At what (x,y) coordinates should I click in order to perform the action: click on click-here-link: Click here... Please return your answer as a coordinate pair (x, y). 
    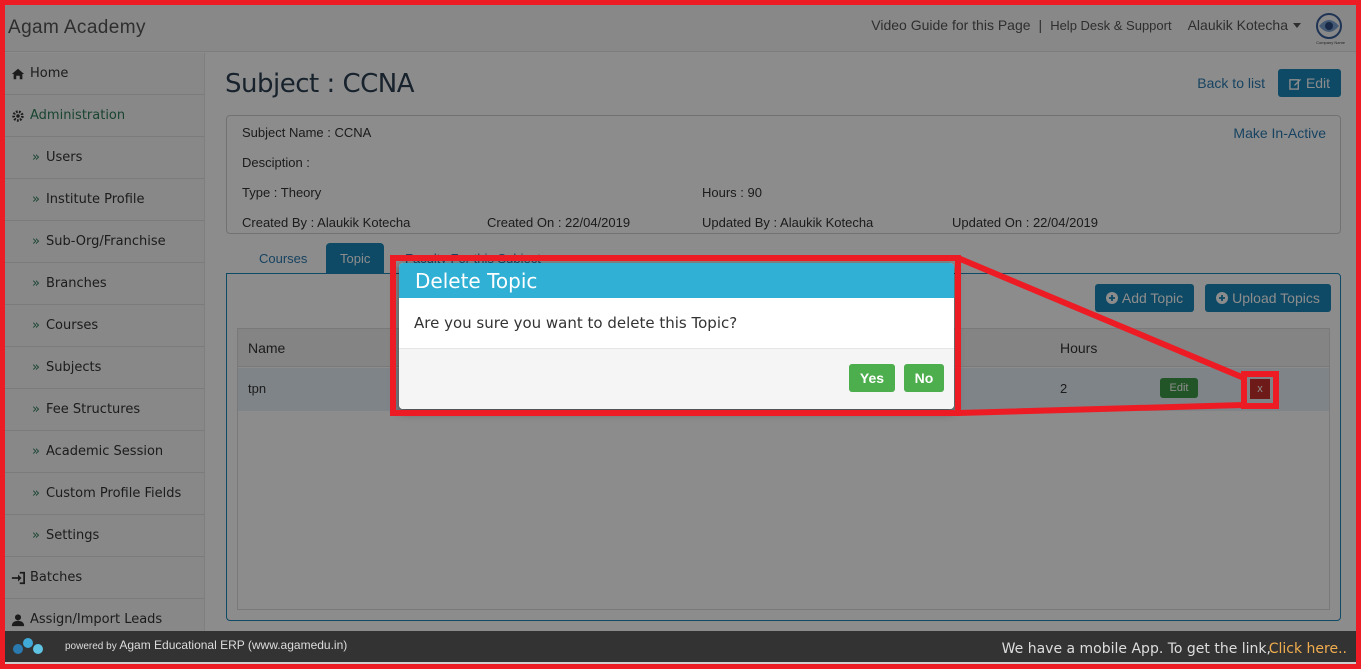
    Looking at the image, I should click on (1308, 649).